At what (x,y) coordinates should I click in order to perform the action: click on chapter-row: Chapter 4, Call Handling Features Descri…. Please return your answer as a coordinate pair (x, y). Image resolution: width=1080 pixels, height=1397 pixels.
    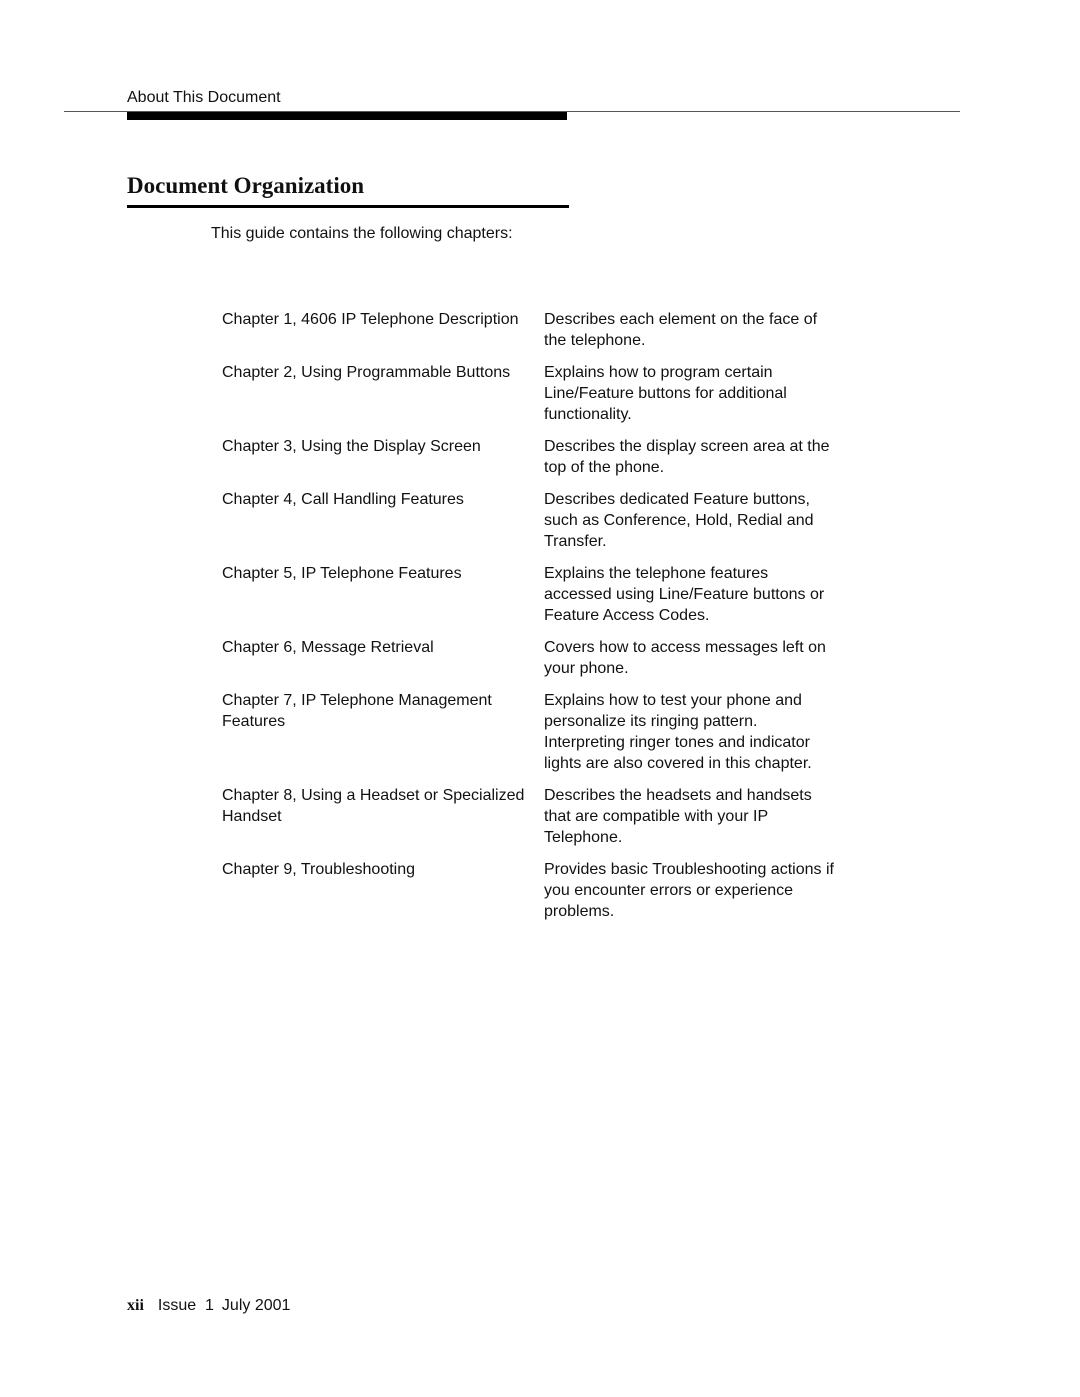
    Looking at the image, I should click on (532, 520).